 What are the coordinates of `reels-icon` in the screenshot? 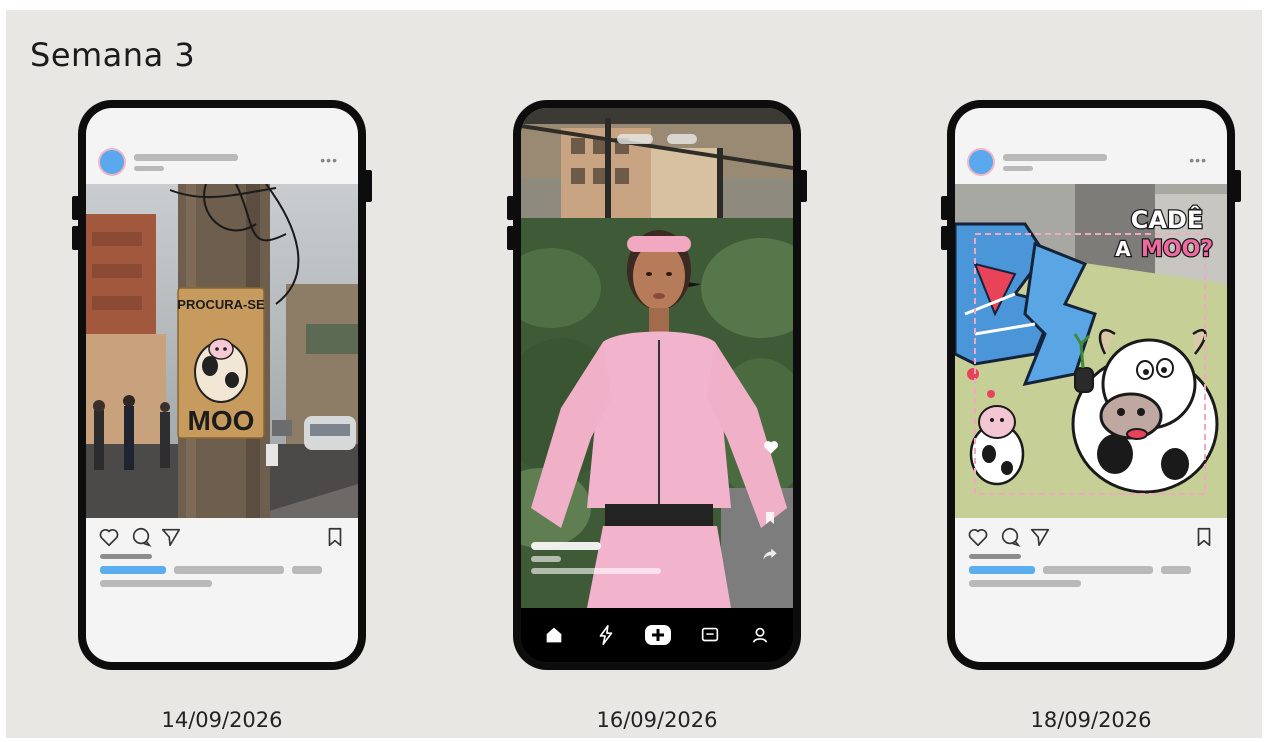 It's located at (606, 635).